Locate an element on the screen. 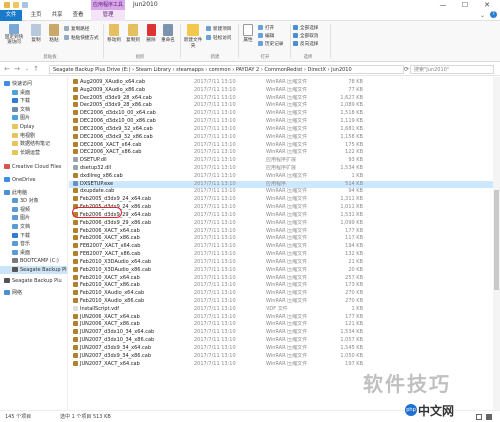 The height and width of the screenshot is (422, 500). details-view-icon is located at coordinates (479, 417).